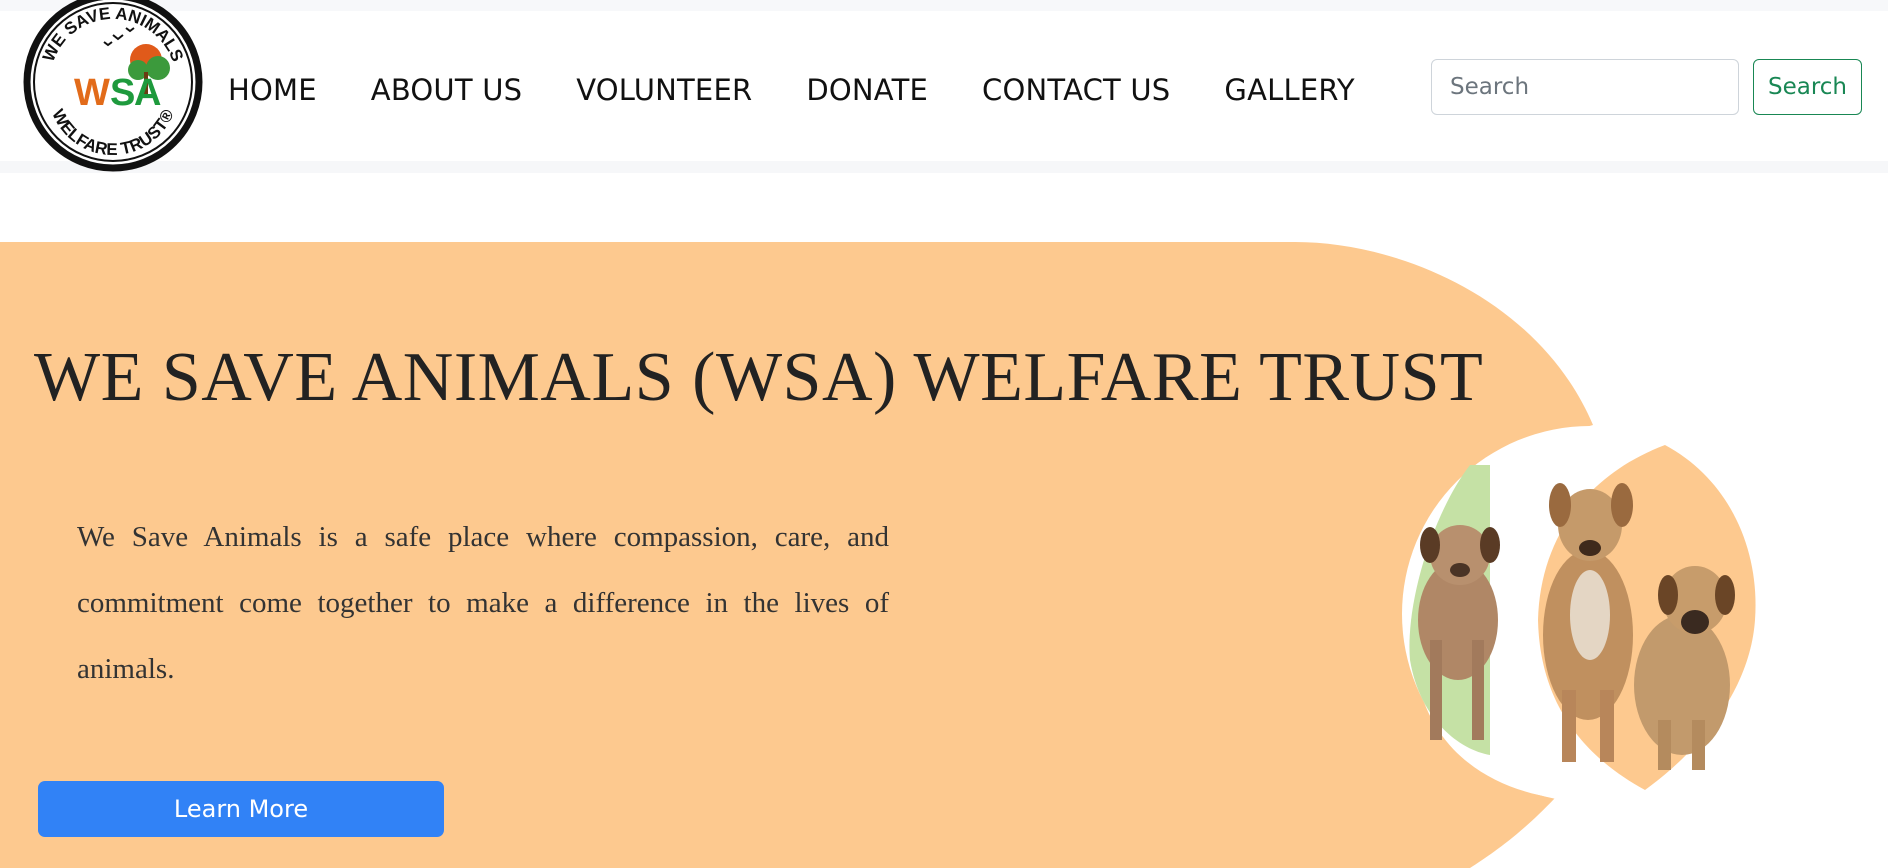 The image size is (1888, 868). Describe the element at coordinates (867, 90) in the screenshot. I see `nav-link-donate: DONATE` at that location.